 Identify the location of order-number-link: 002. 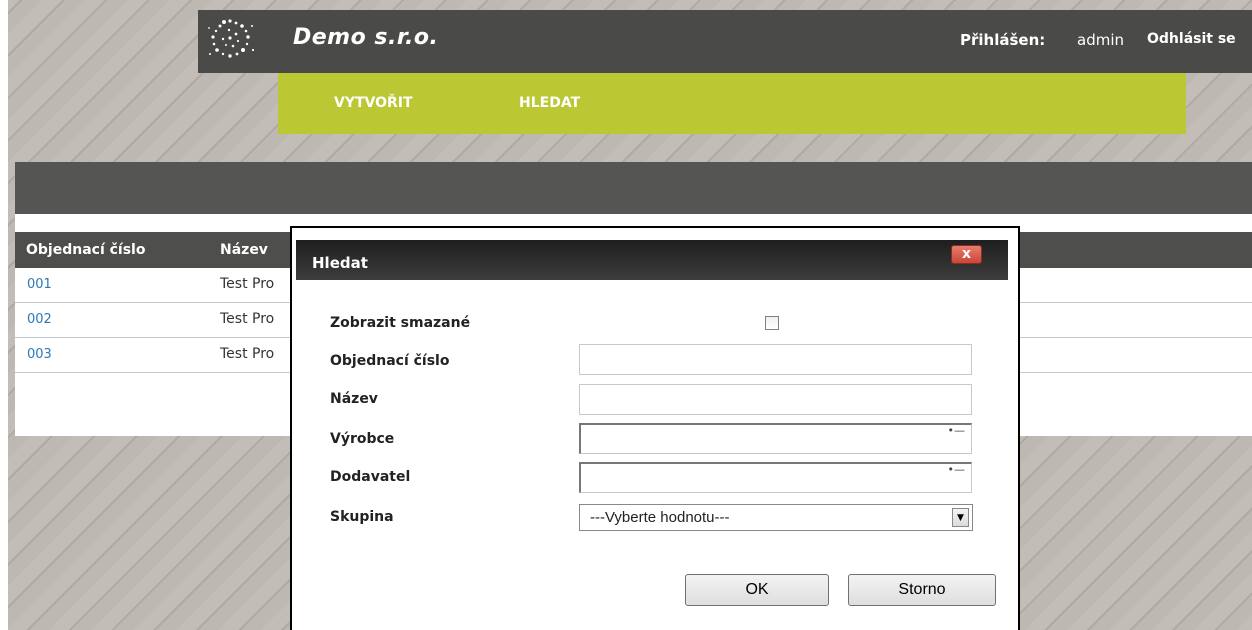
(39, 319).